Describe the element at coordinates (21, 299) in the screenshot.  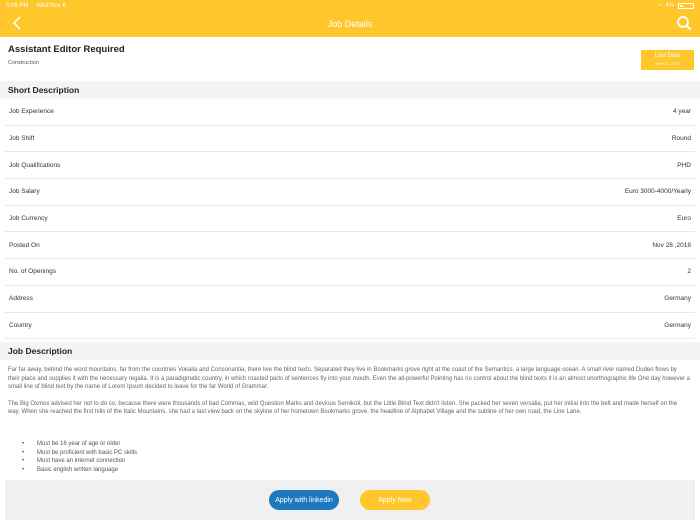
I see `detail-label: Address` at that location.